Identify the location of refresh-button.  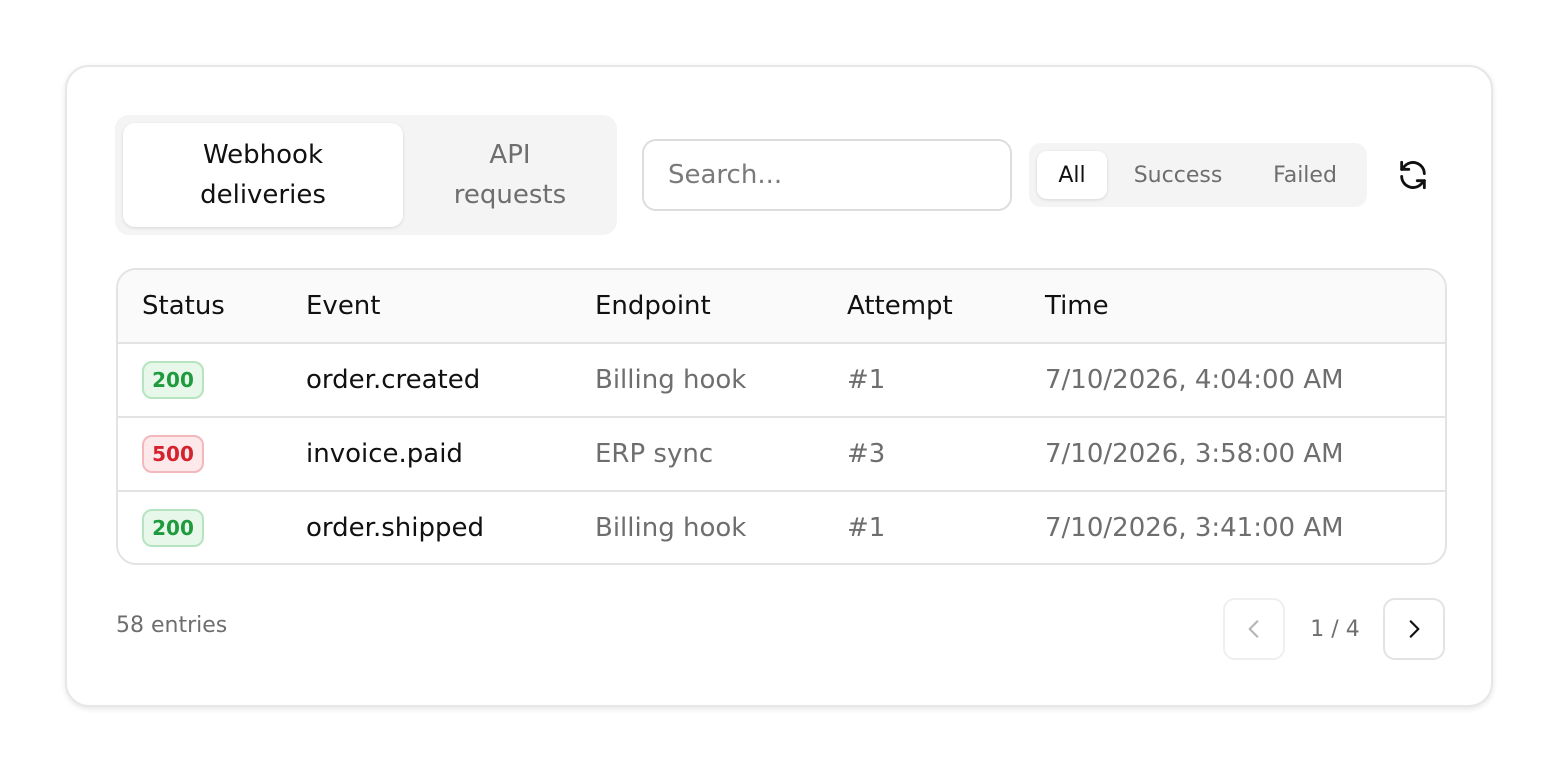
(1413, 175).